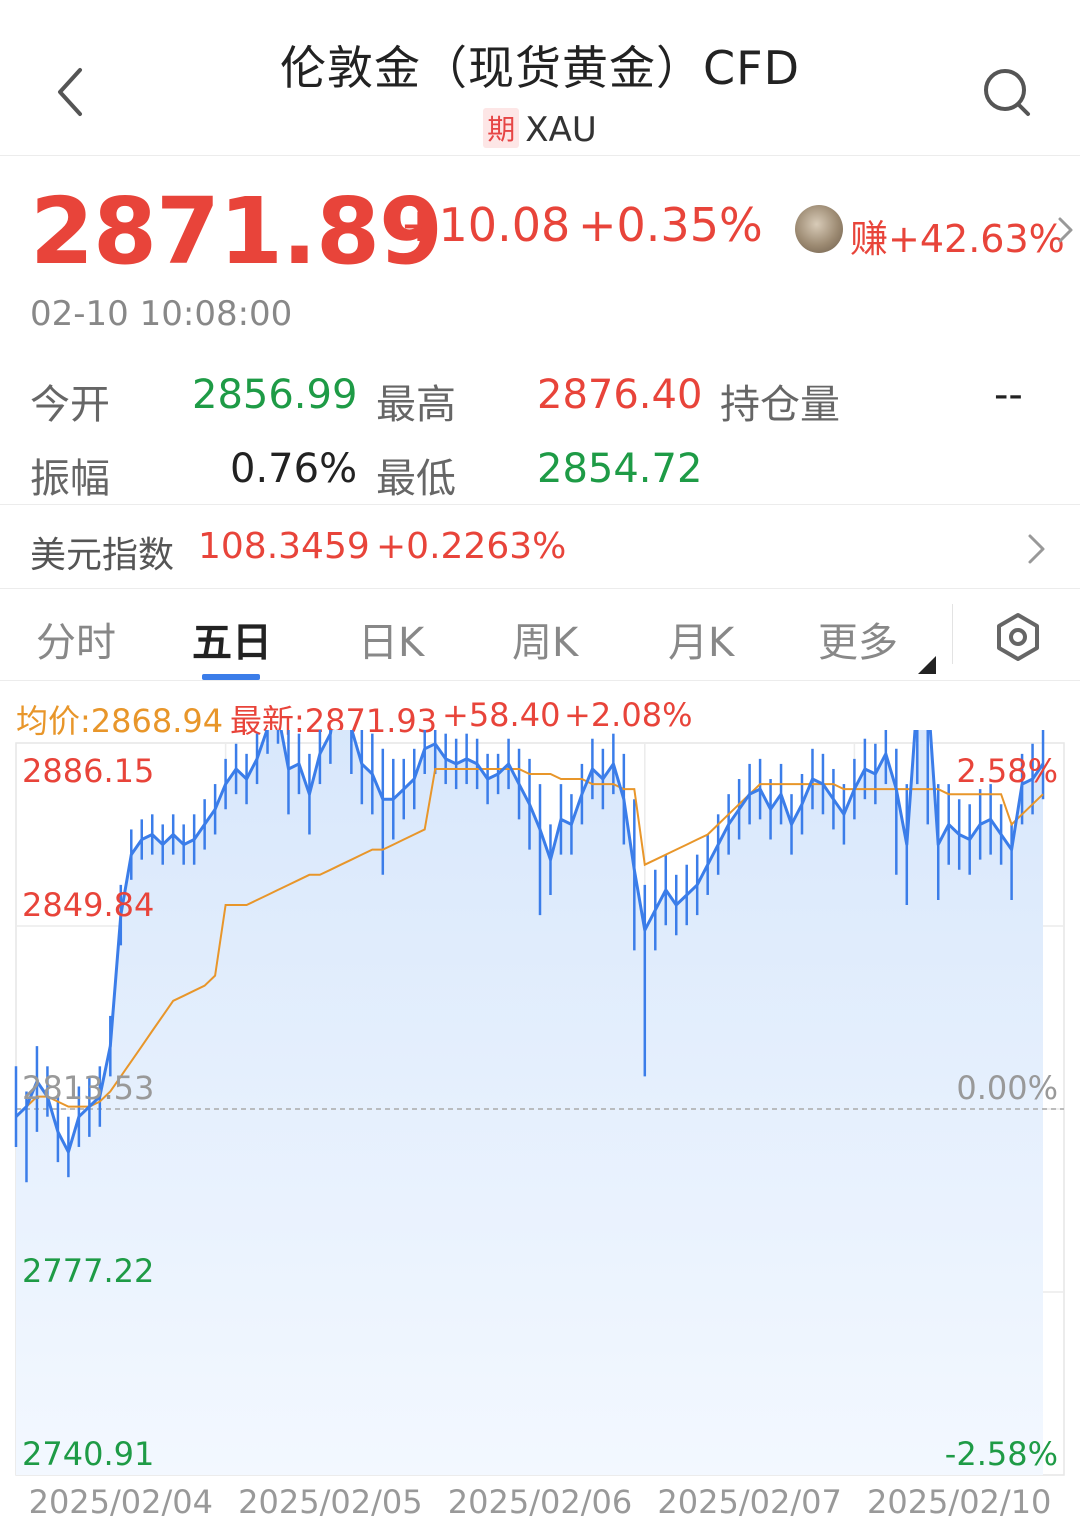 The image size is (1080, 1540). What do you see at coordinates (330, 1502) in the screenshot?
I see `x-axis-date-label: 2025/02/05` at bounding box center [330, 1502].